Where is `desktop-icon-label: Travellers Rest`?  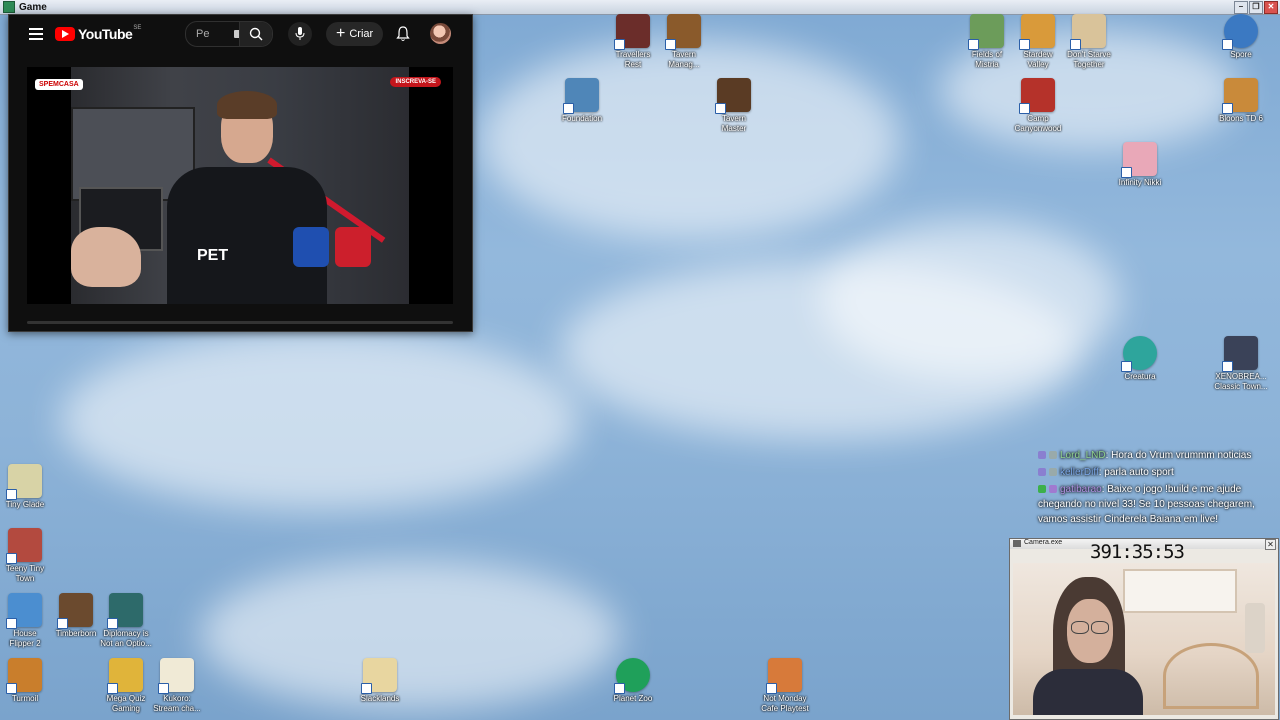
desktop-icon-label: Travellers Rest is located at coordinates (633, 59).